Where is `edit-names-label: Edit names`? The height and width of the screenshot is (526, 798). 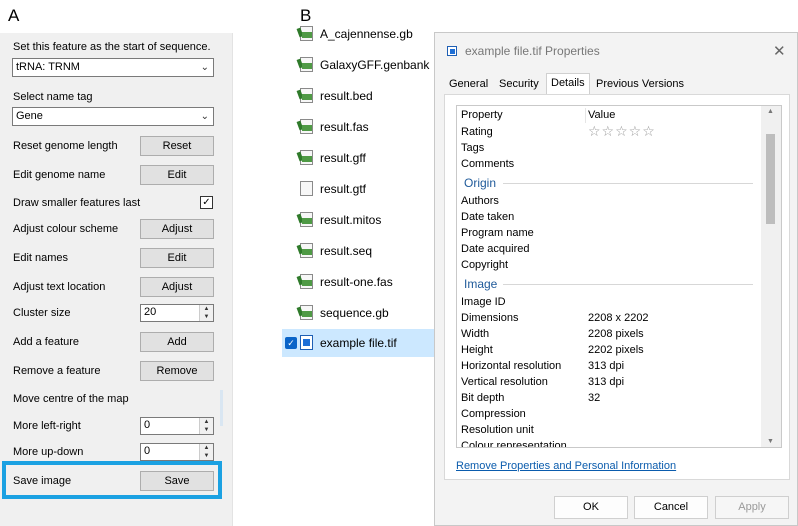
edit-names-label: Edit names is located at coordinates (41, 258).